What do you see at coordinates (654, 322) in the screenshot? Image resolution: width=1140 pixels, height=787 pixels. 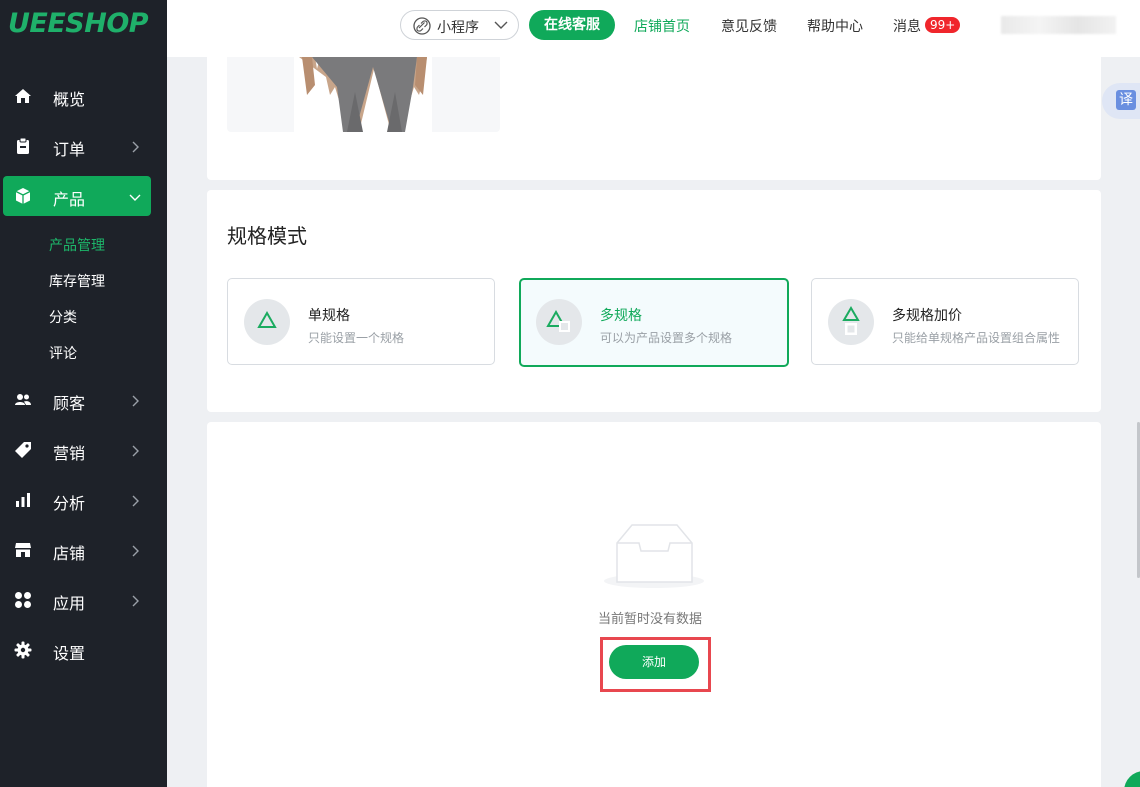 I see `spec-option-multi: 多规格 可以为产品设置多个规格` at bounding box center [654, 322].